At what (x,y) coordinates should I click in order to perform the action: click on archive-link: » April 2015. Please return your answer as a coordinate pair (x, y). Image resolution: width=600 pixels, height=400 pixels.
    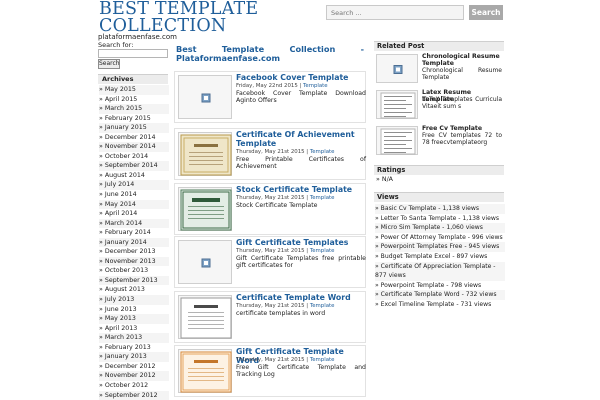
    Looking at the image, I should click on (134, 100).